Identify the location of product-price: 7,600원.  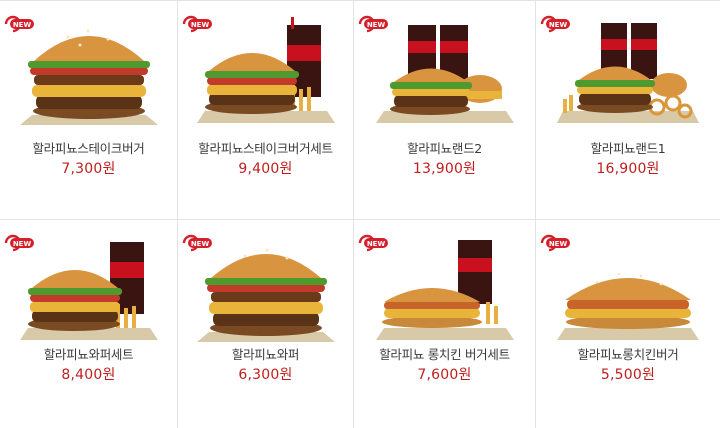
(444, 375).